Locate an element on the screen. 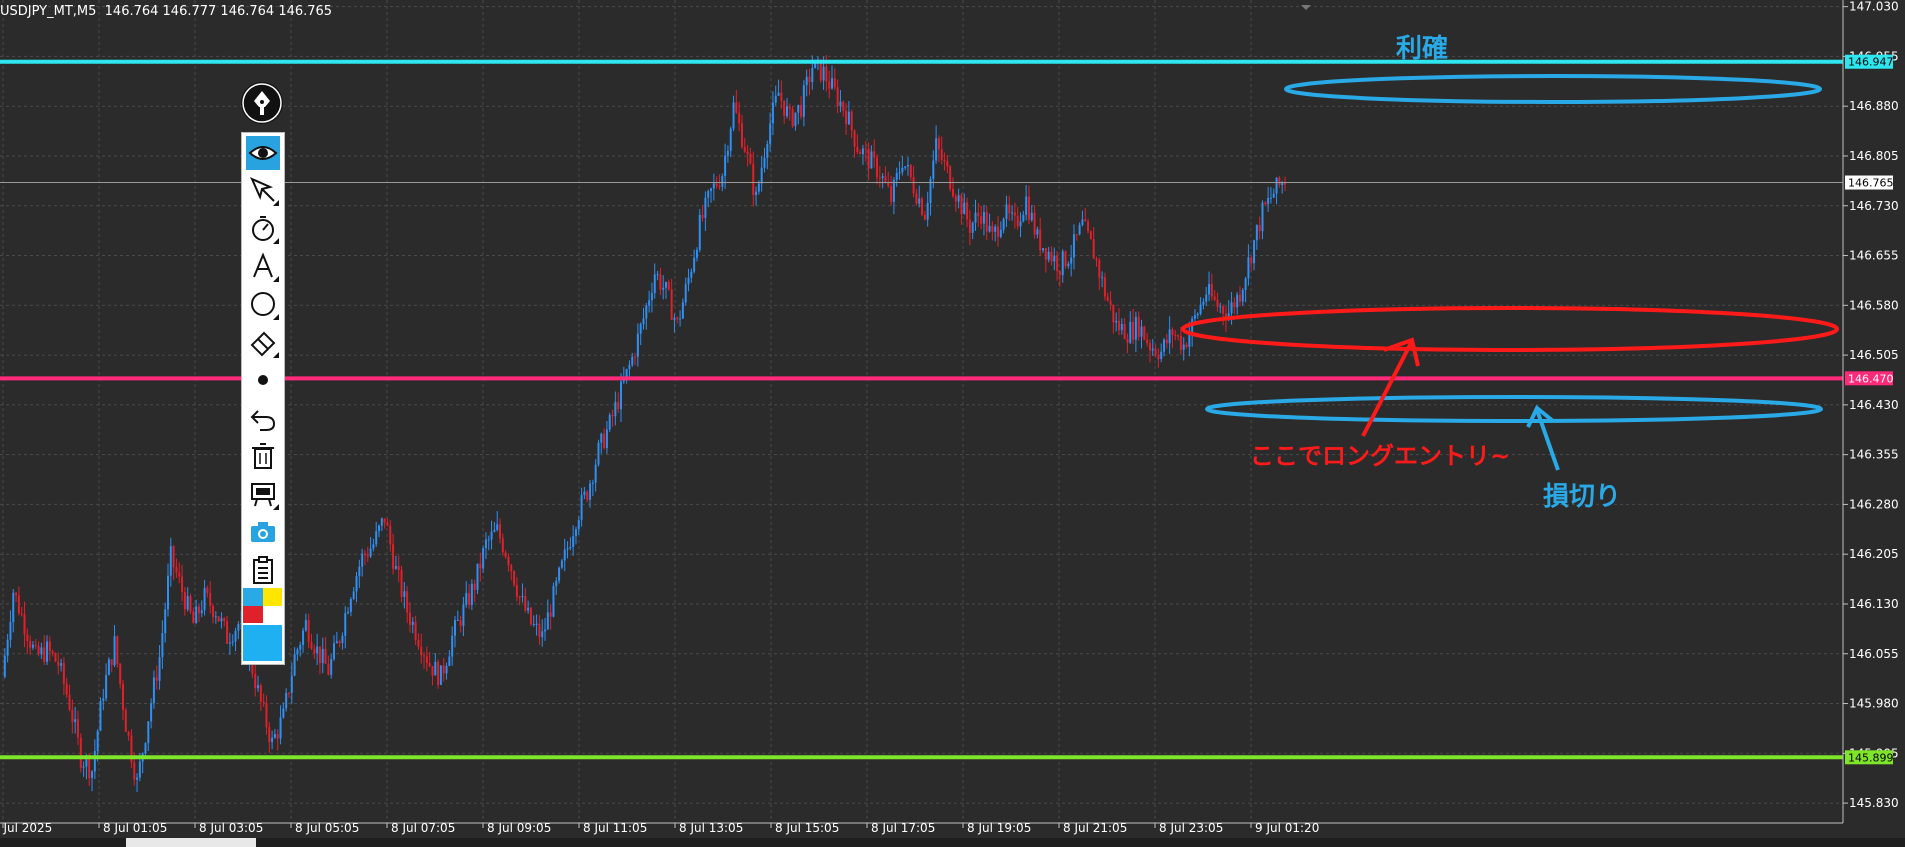  camera-icon is located at coordinates (263, 532).